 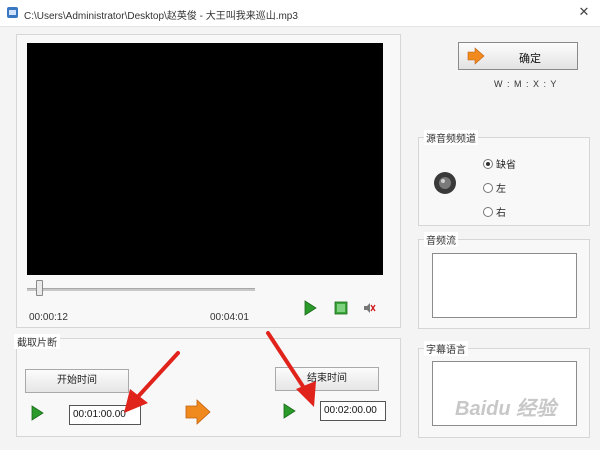 What do you see at coordinates (501, 213) in the screenshot?
I see `radio-right-label: 右` at bounding box center [501, 213].